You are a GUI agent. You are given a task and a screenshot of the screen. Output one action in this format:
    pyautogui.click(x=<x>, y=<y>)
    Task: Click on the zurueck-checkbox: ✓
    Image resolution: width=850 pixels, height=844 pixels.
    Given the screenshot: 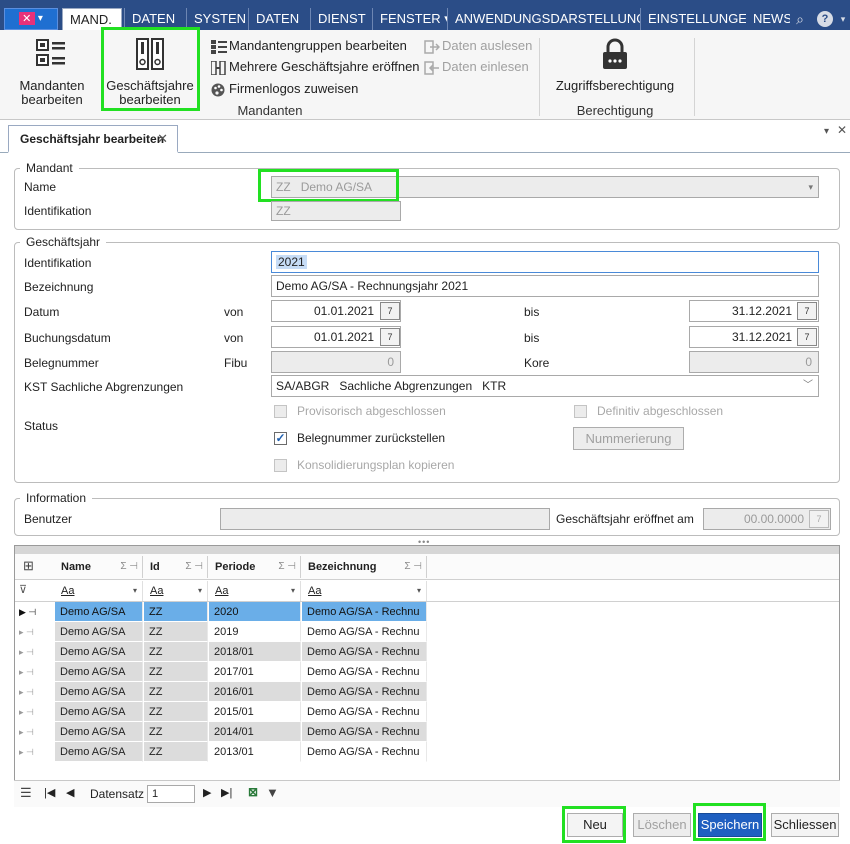 What is the action you would take?
    pyautogui.click(x=280, y=438)
    